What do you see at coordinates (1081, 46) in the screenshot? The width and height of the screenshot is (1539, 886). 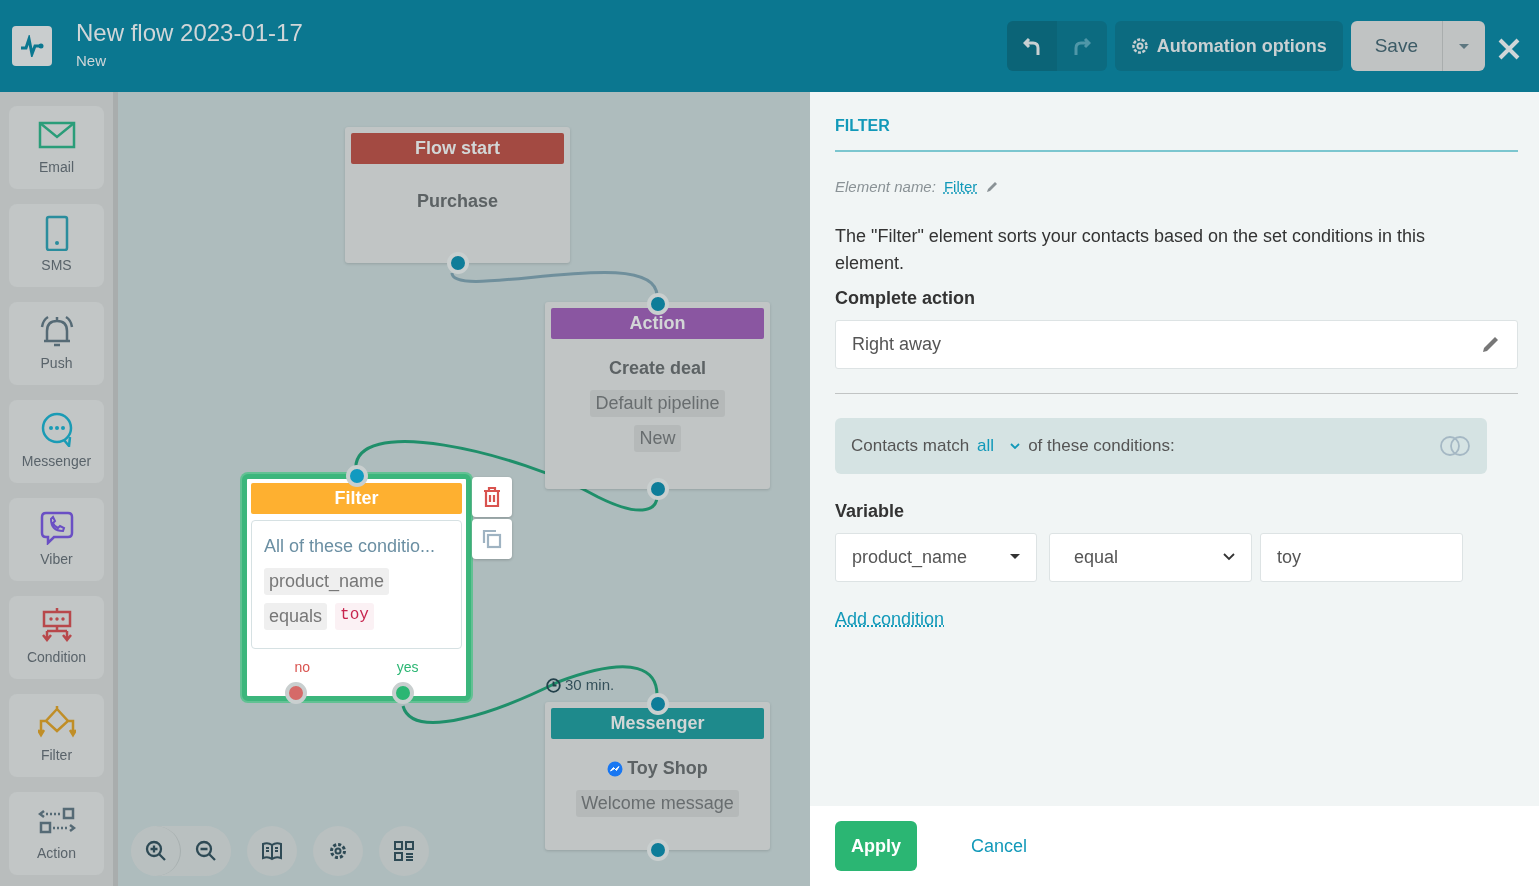 I see `redo-arrow-icon` at bounding box center [1081, 46].